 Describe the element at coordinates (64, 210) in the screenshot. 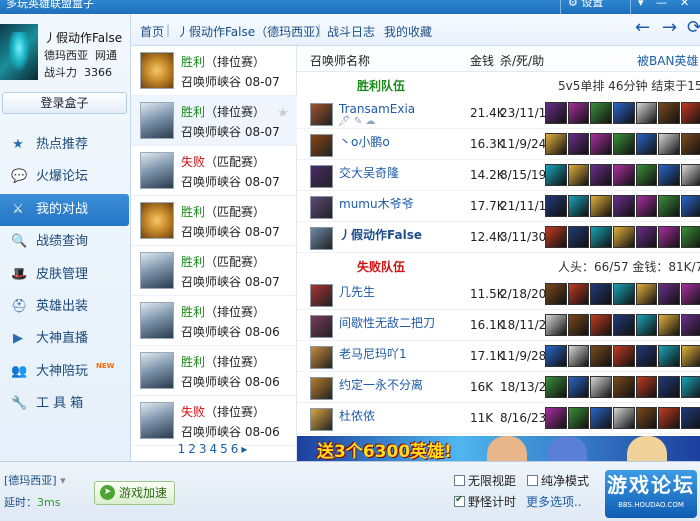

I see `sidebar-item-battle: ⚔ 我的对战` at that location.